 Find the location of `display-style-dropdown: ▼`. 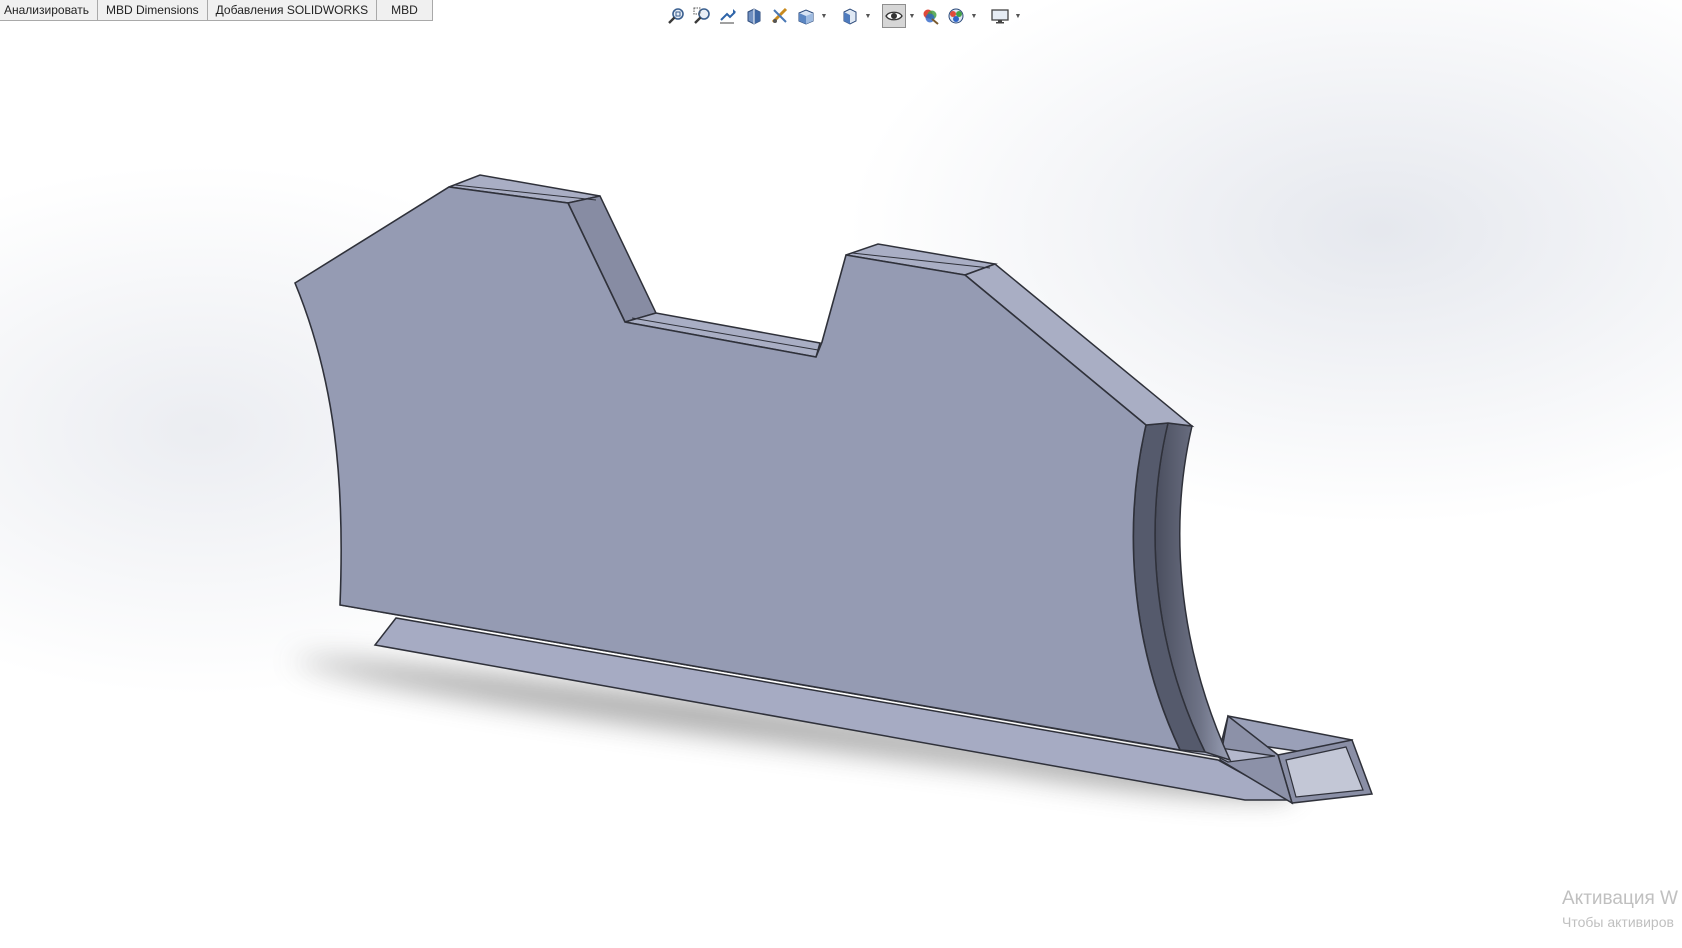

display-style-dropdown: ▼ is located at coordinates (868, 16).